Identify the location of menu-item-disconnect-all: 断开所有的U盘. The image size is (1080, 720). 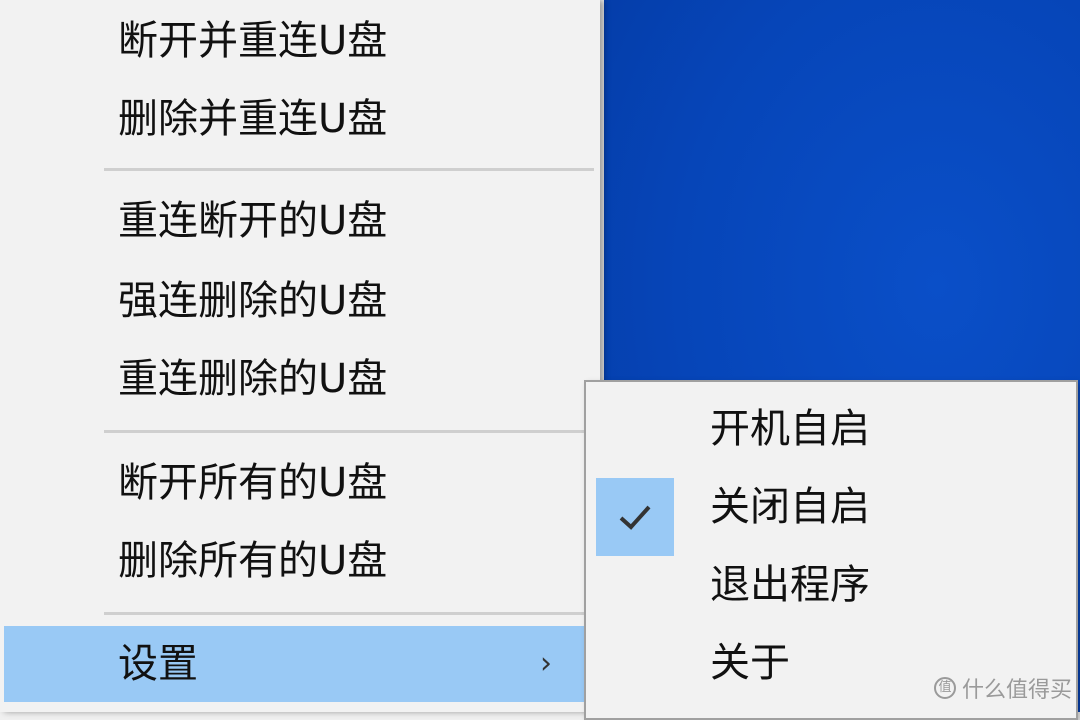
(300, 483).